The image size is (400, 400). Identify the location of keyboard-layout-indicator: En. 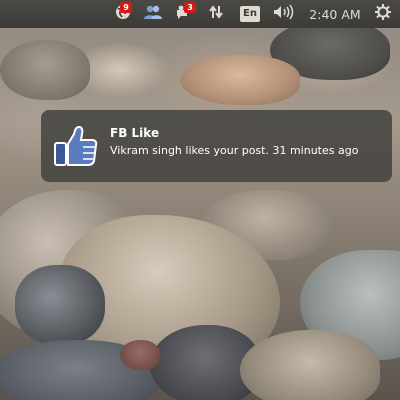
(250, 14).